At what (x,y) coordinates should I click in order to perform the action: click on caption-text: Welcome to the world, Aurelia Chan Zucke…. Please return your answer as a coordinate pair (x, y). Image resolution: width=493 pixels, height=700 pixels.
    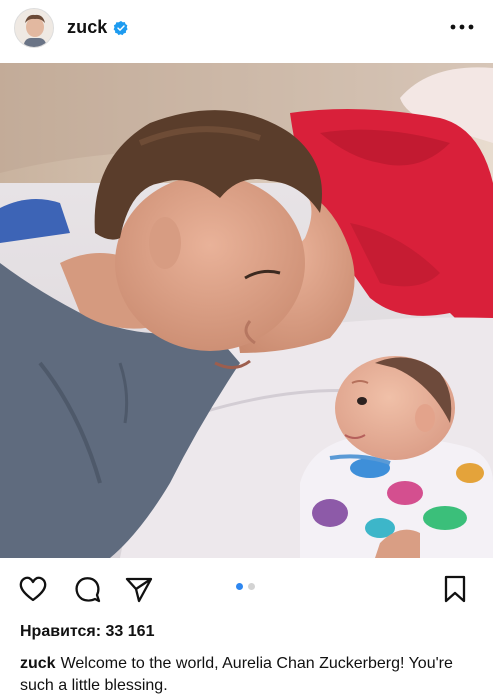
    Looking at the image, I should click on (236, 674).